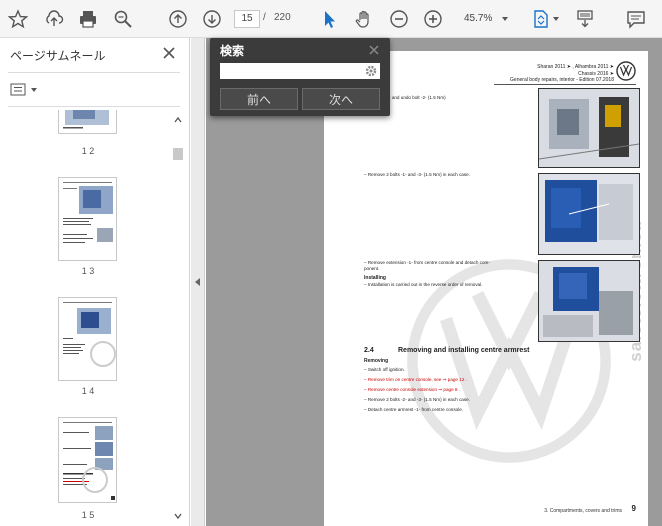 The width and height of the screenshot is (662, 526). I want to click on search-prev-button: 前へ, so click(259, 99).